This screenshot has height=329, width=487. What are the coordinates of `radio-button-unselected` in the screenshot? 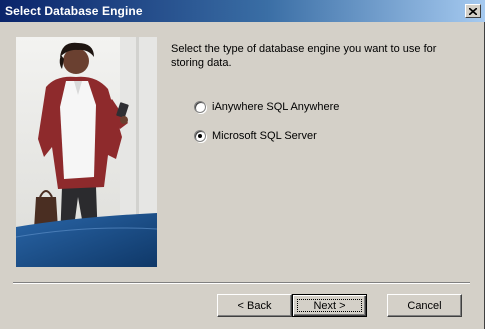 It's located at (200, 107).